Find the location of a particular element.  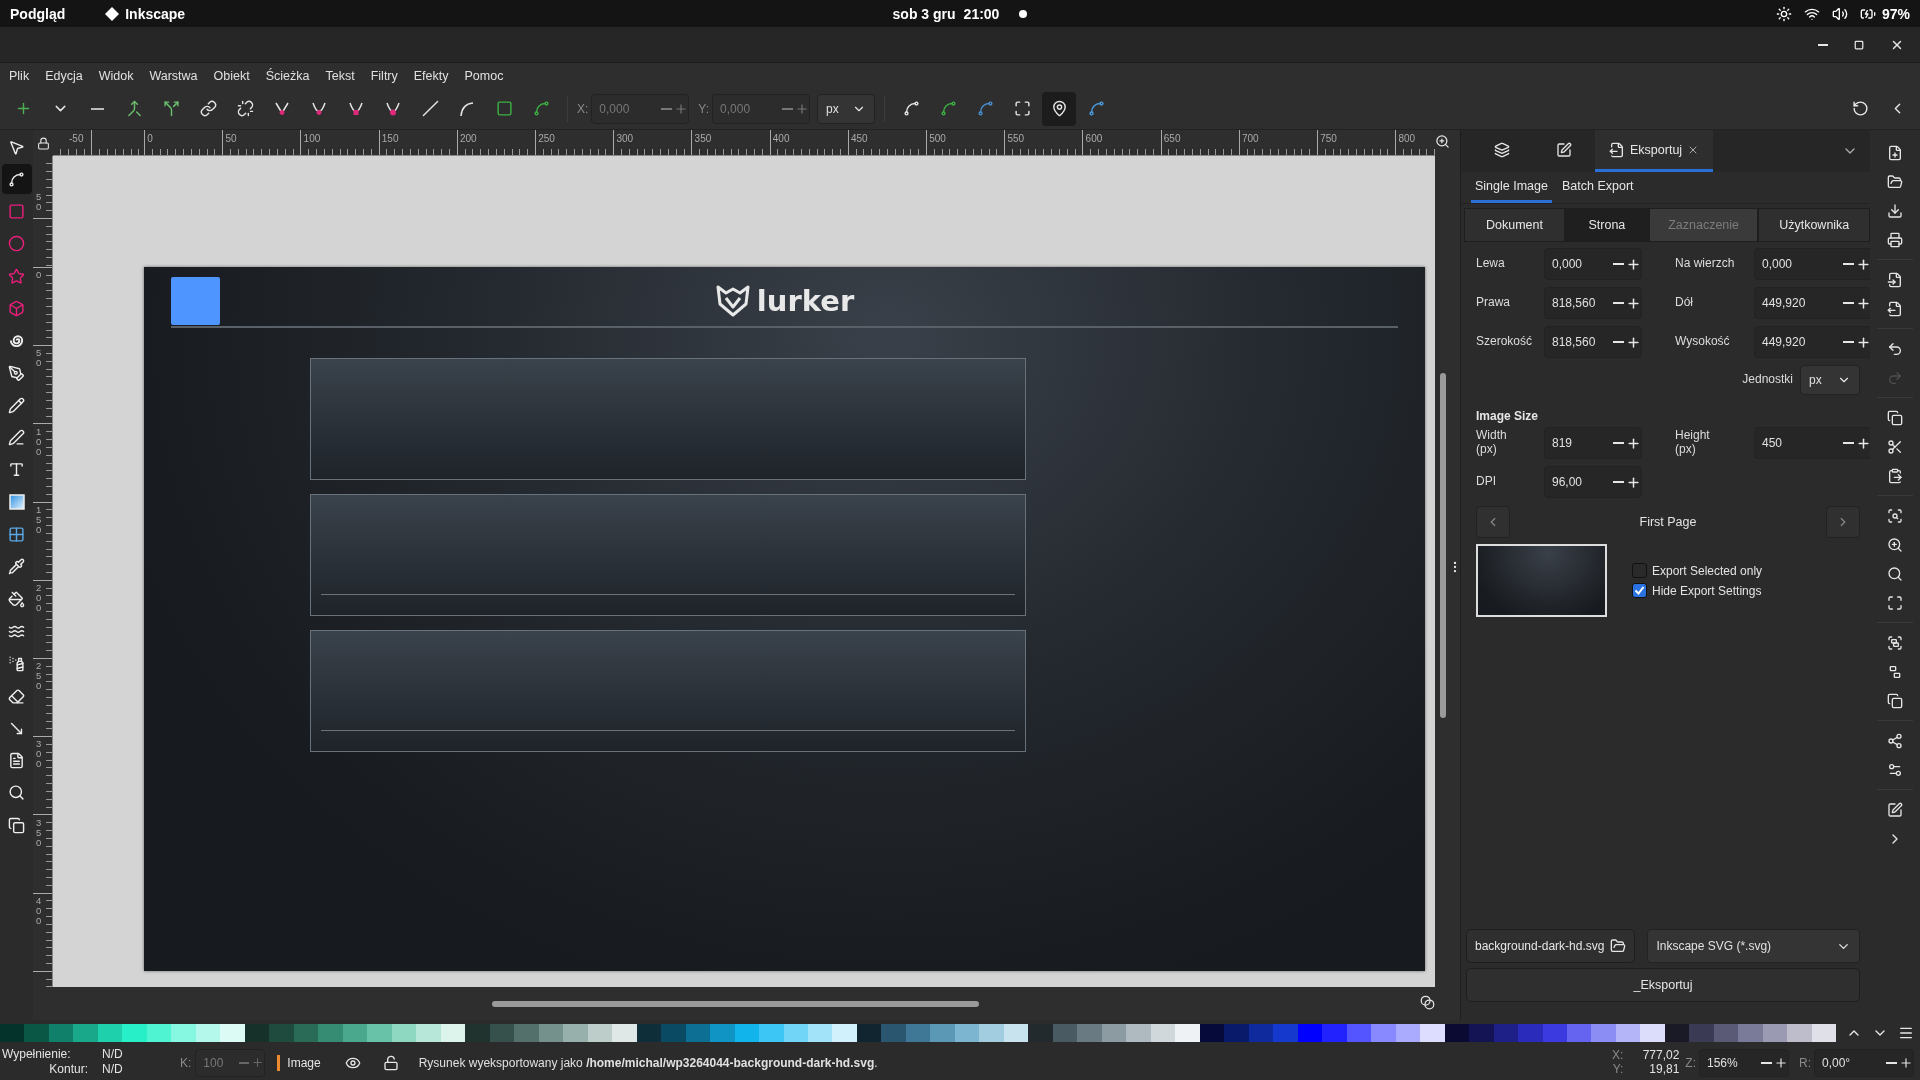

mode-tab: Single Image is located at coordinates (1511, 187).